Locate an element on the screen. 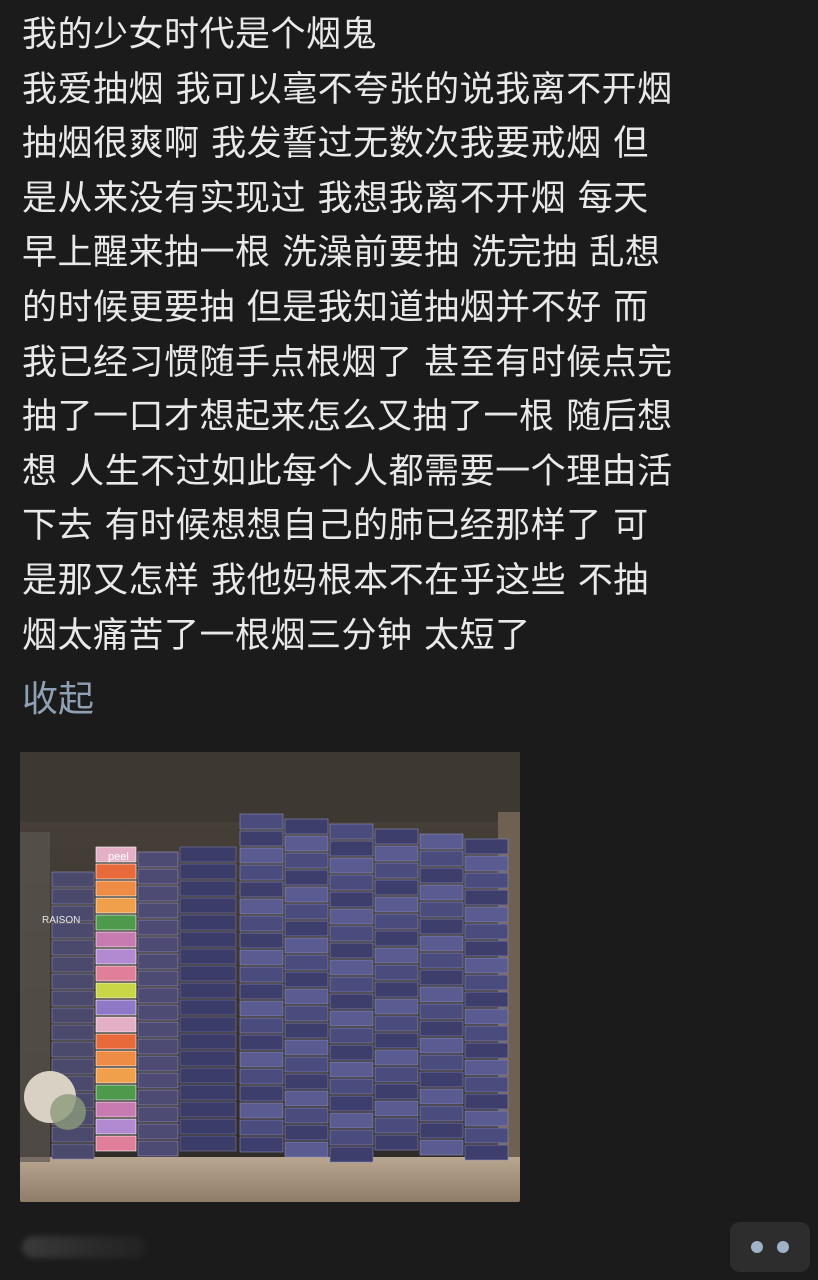  collapse-link: 收起 is located at coordinates (58, 700).